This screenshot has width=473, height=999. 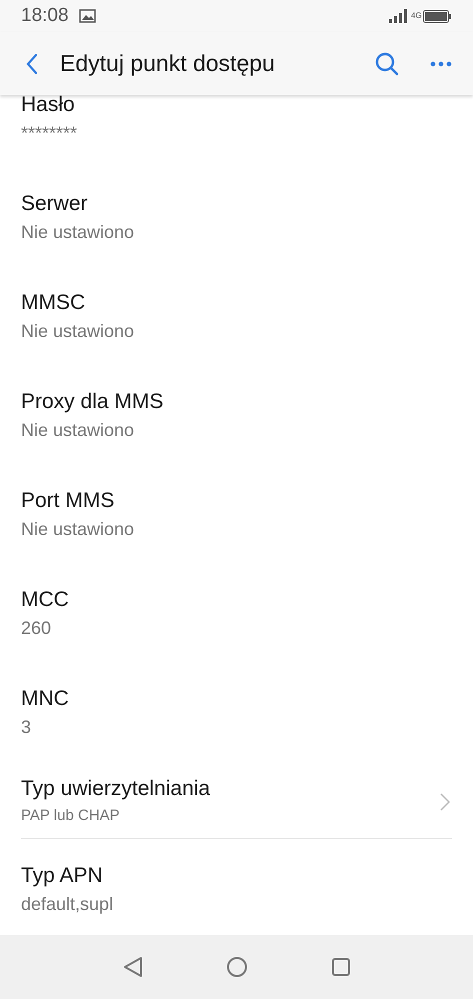 I want to click on circle-icon, so click(x=237, y=967).